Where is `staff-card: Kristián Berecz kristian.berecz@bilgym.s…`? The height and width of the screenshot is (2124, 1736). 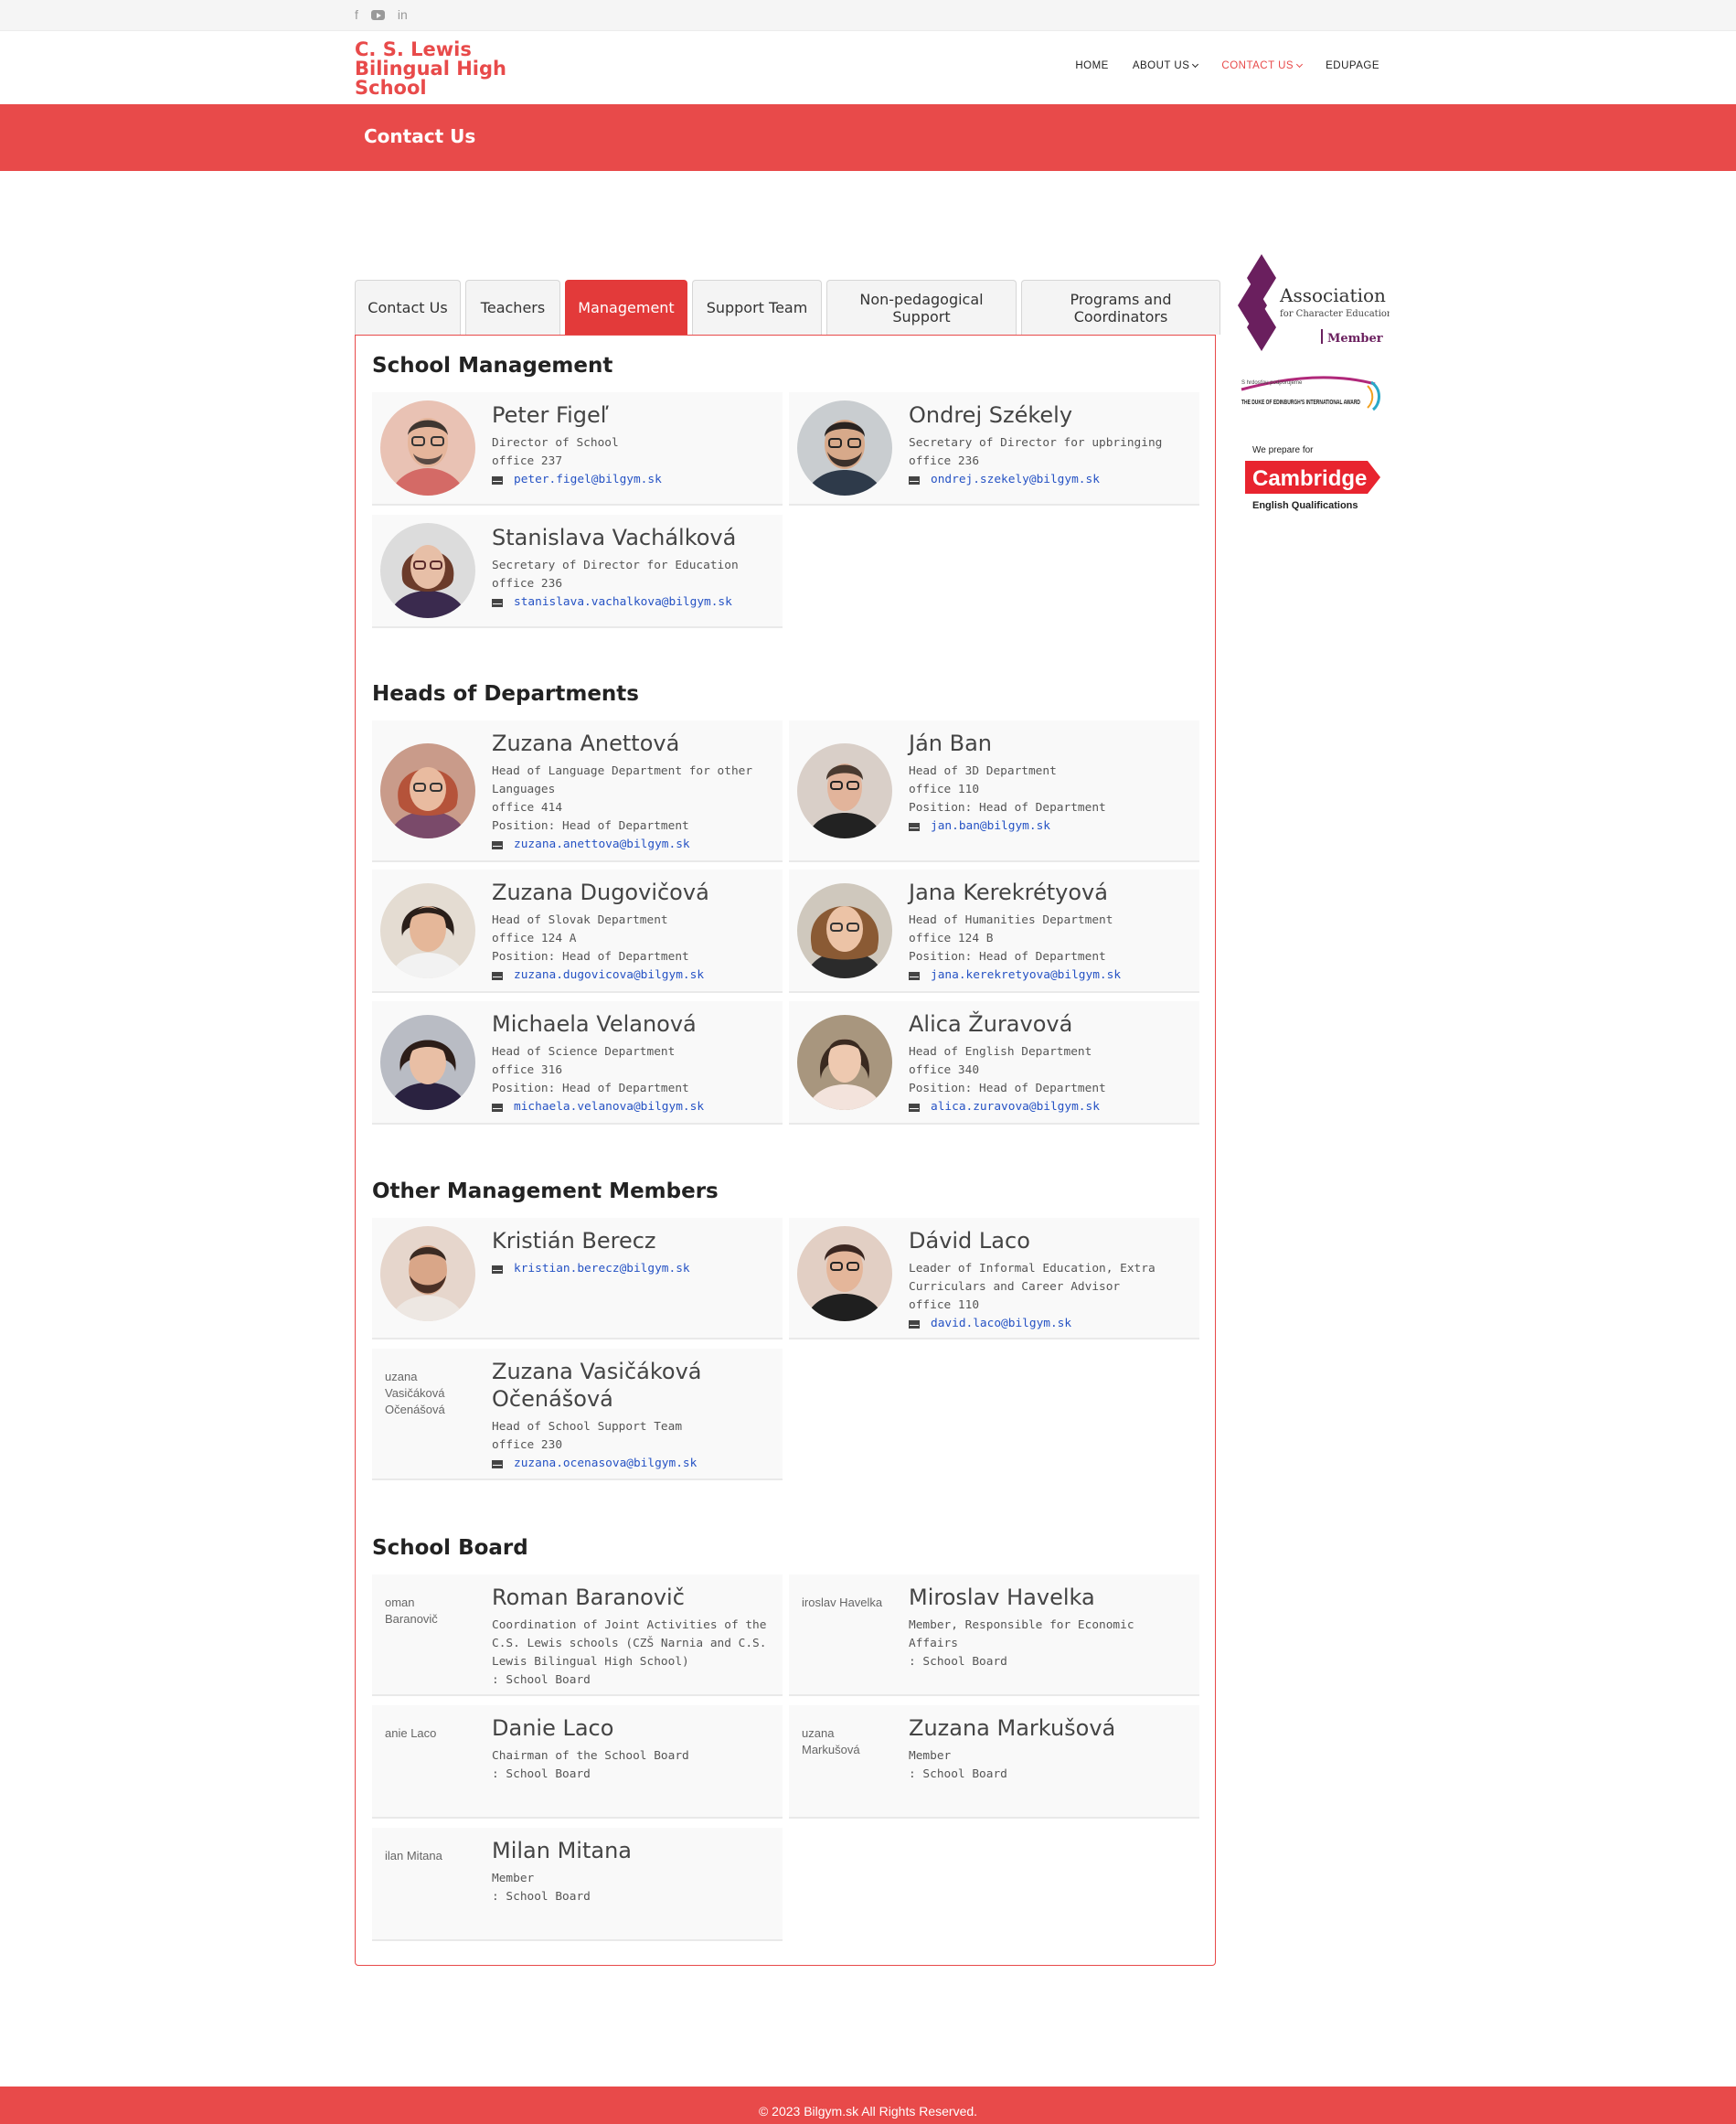 staff-card: Kristián Berecz kristian.berecz@bilgym.s… is located at coordinates (577, 1279).